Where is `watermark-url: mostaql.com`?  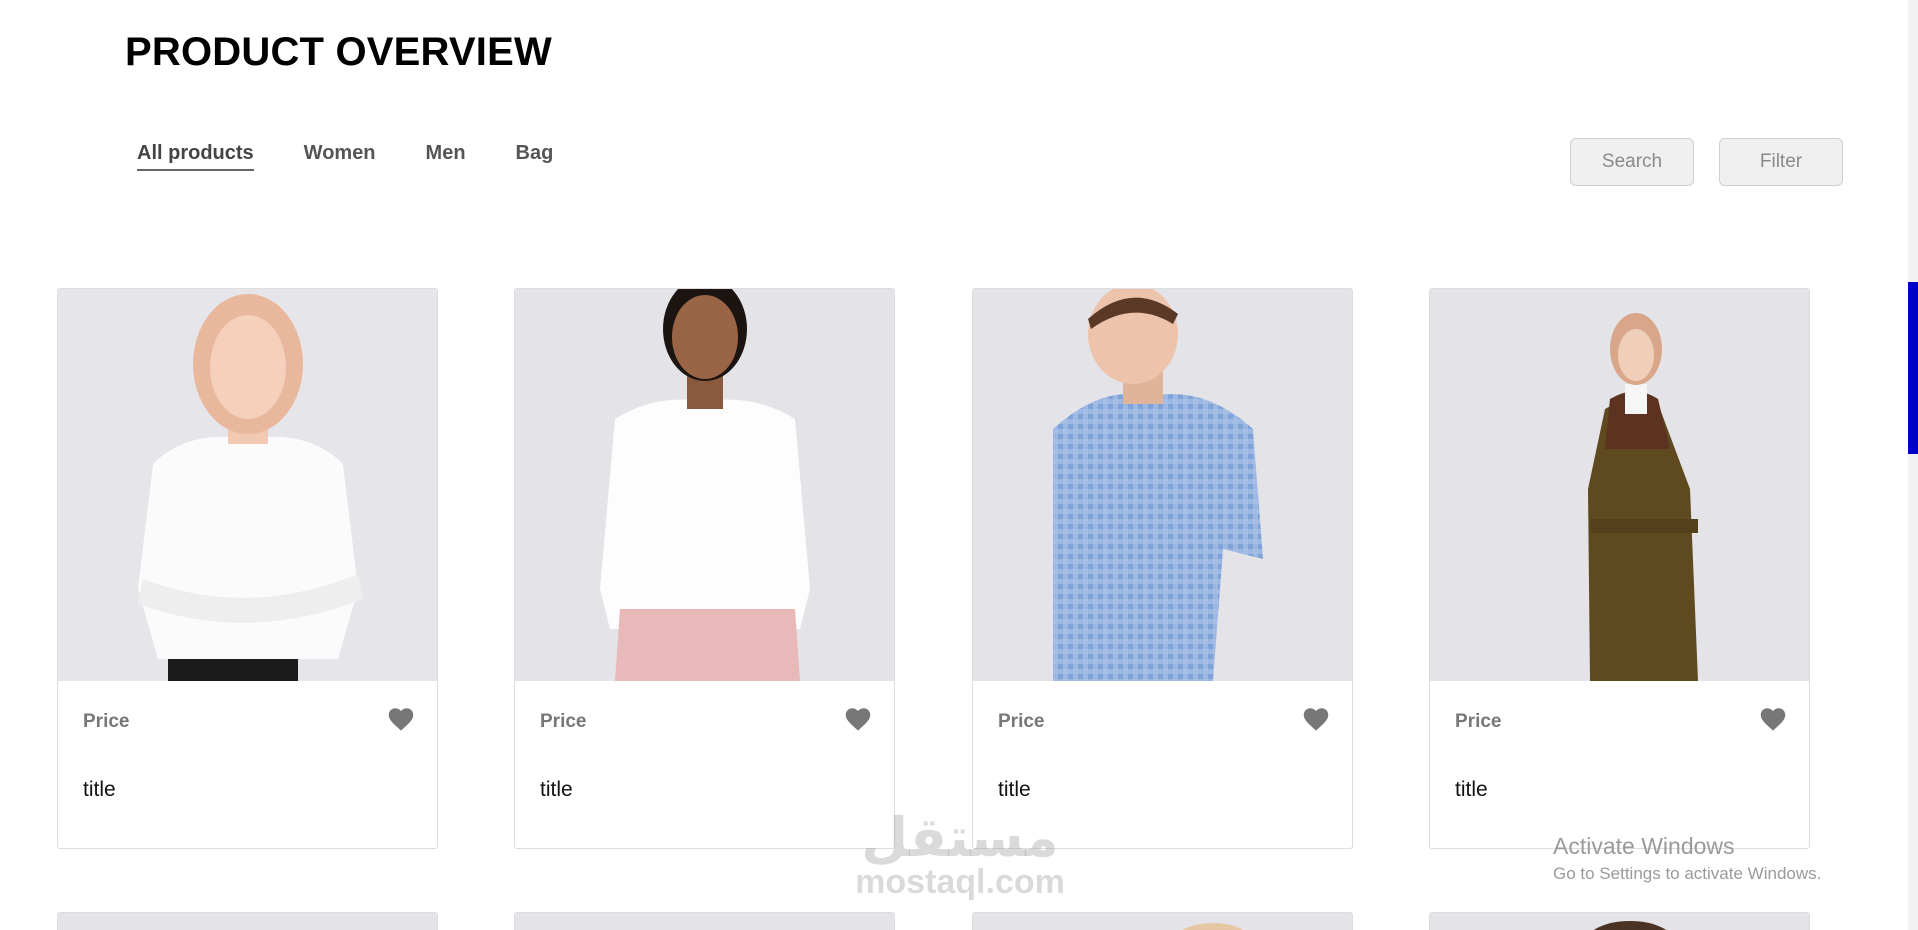
watermark-url: mostaql.com is located at coordinates (960, 882).